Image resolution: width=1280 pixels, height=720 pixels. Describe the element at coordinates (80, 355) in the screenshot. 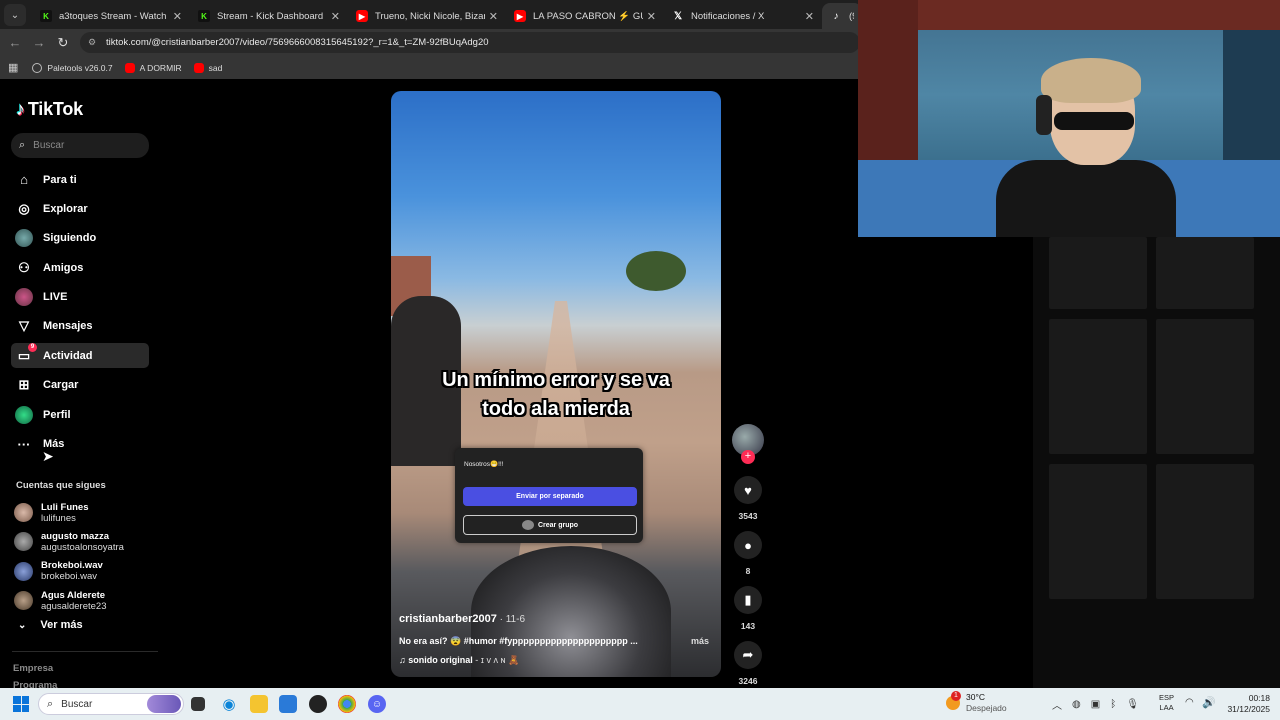

I see `sidebar-item-actividad: ▭ 9 Actividad` at that location.